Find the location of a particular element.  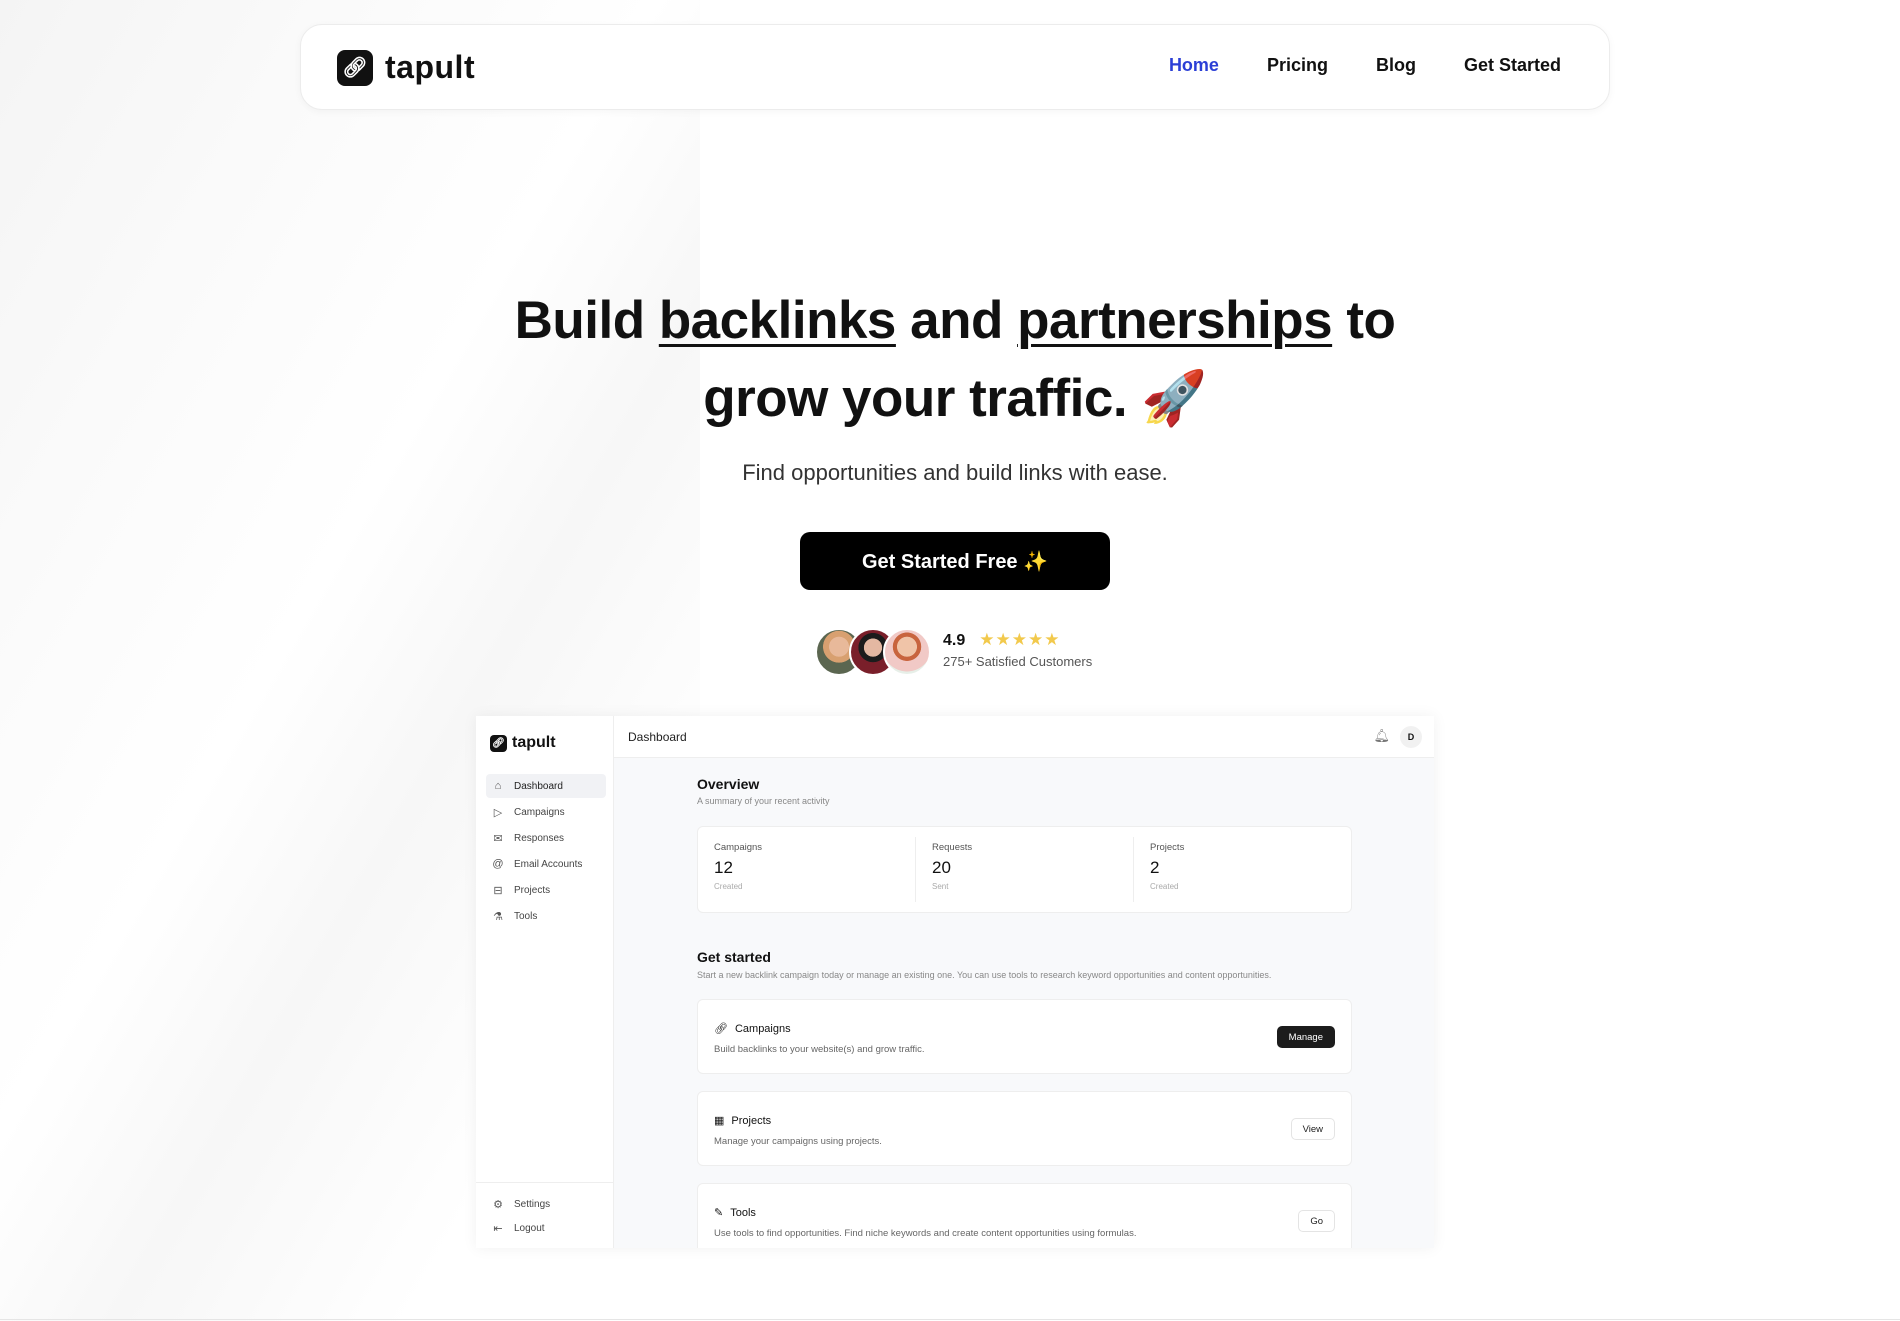

dashboard-header: Dashboard 🔔︎ D is located at coordinates (1024, 737).